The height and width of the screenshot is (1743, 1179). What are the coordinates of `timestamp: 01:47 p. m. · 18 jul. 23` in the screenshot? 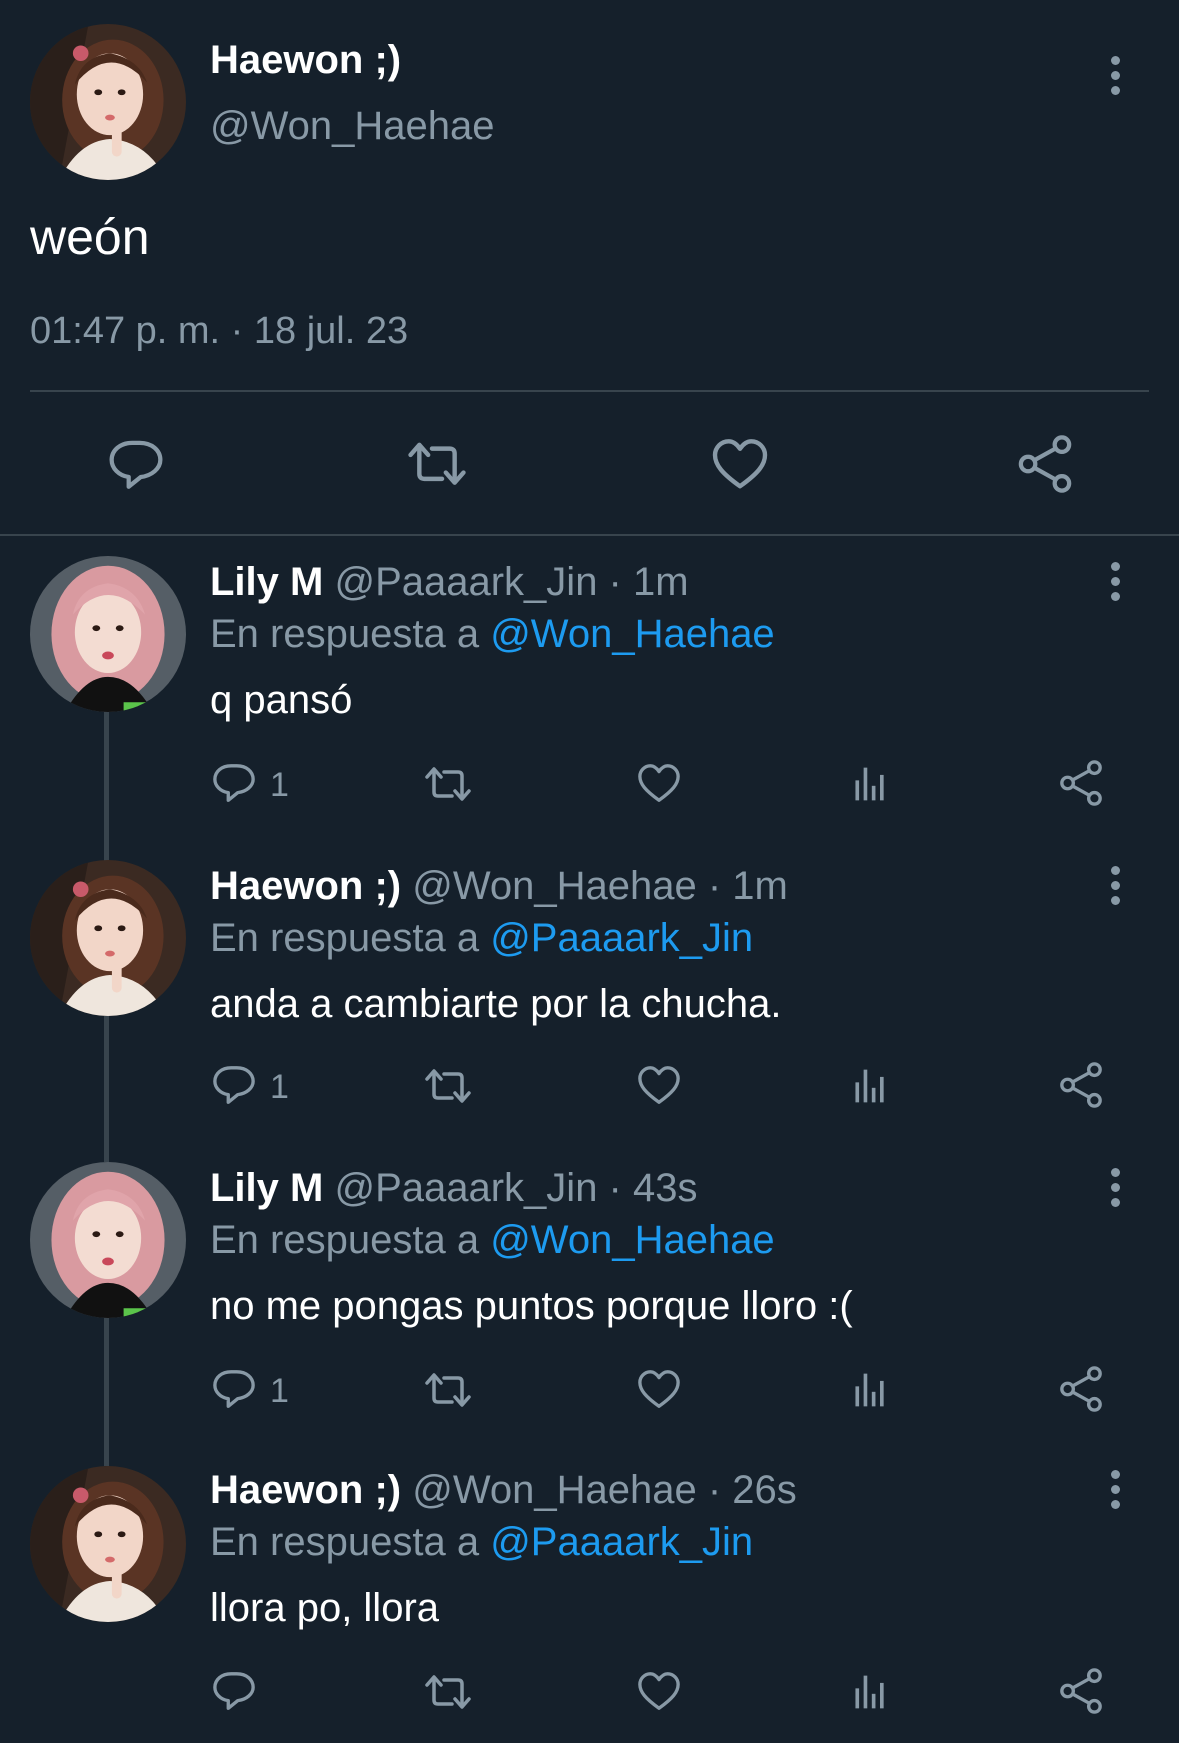 It's located at (219, 331).